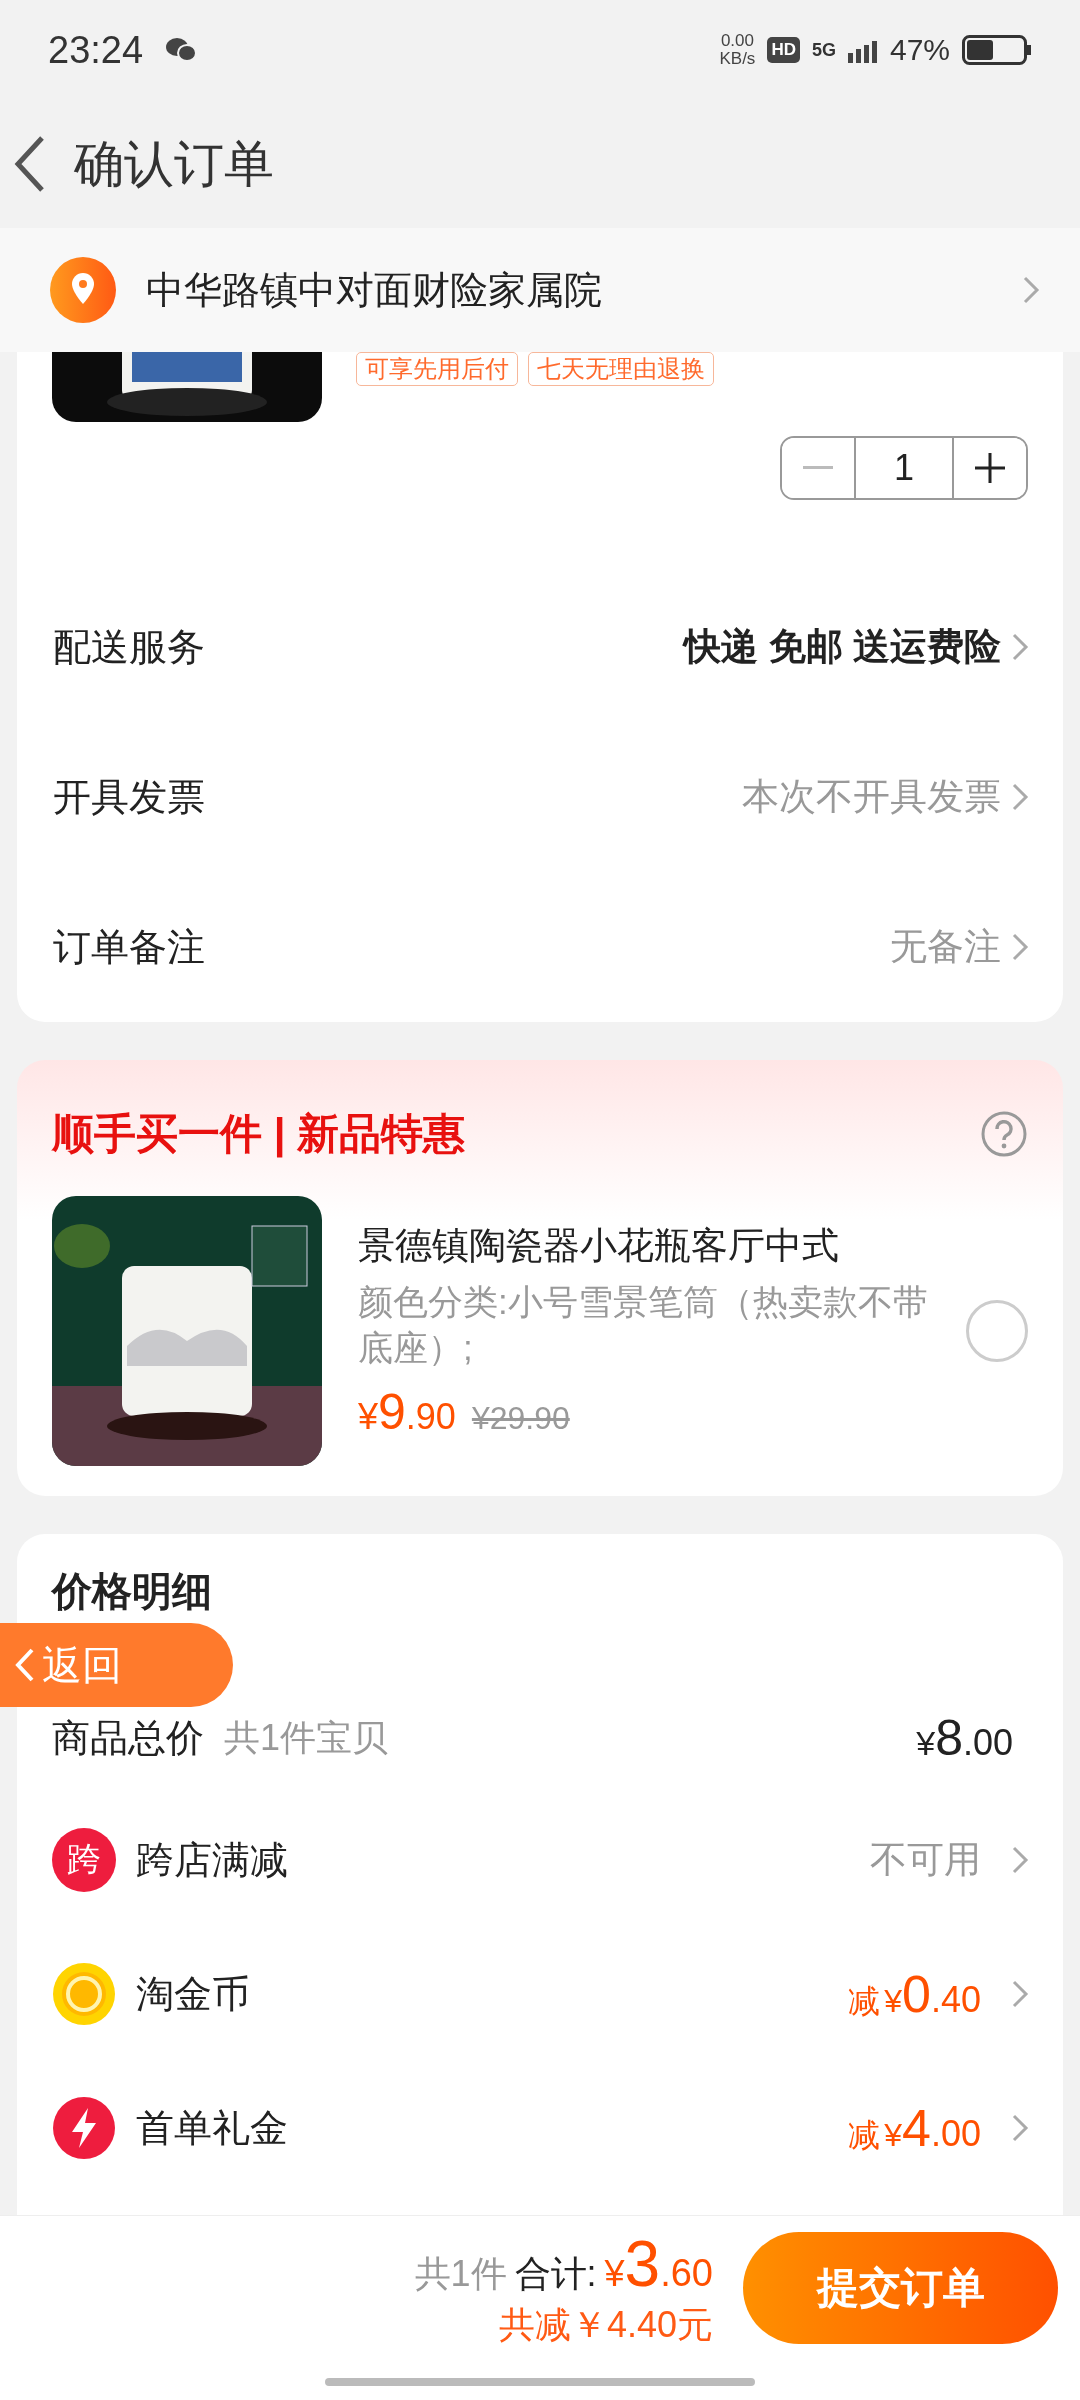 The image size is (1080, 2400). What do you see at coordinates (83, 290) in the screenshot?
I see `location-pin-icon` at bounding box center [83, 290].